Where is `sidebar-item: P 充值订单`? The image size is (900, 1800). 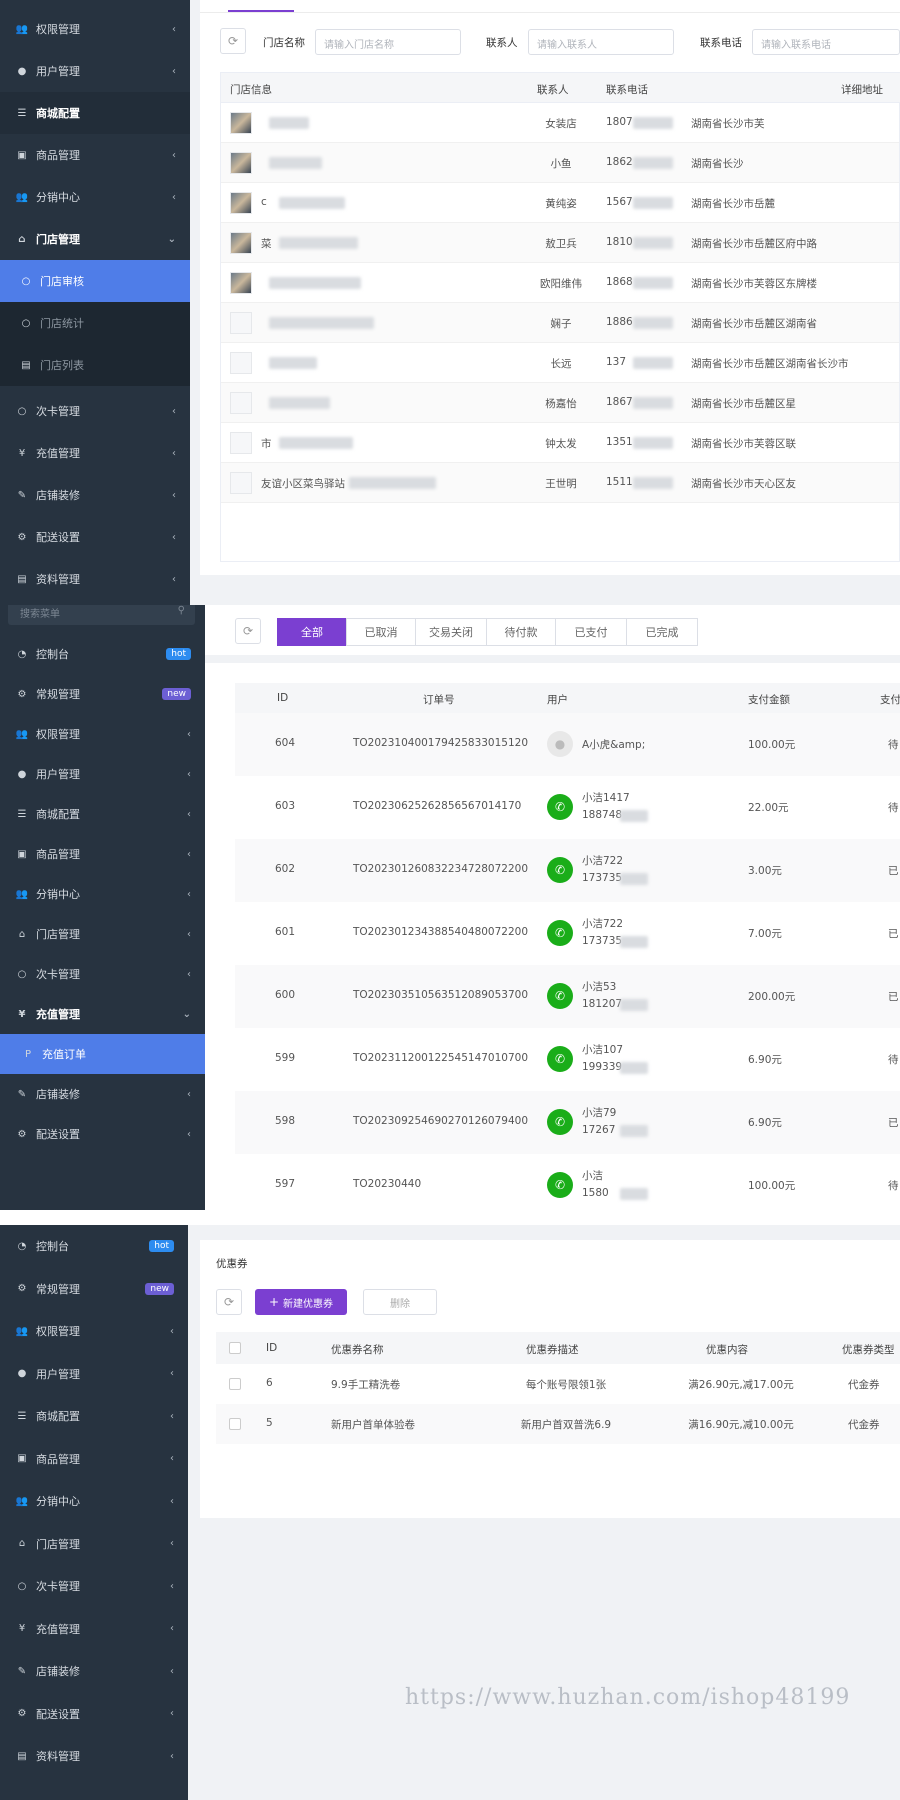
sidebar-item: P 充值订单 is located at coordinates (102, 1054).